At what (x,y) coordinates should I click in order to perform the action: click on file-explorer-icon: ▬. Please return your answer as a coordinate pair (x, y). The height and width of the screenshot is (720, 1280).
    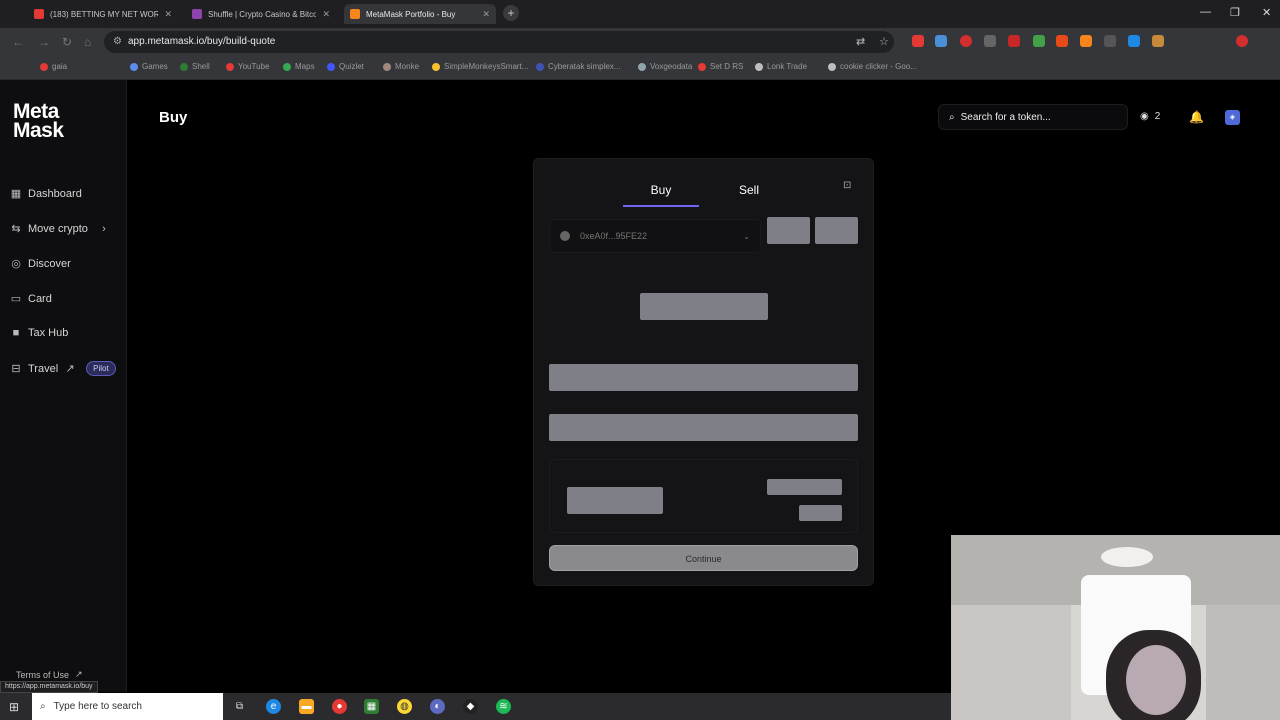
    Looking at the image, I should click on (306, 706).